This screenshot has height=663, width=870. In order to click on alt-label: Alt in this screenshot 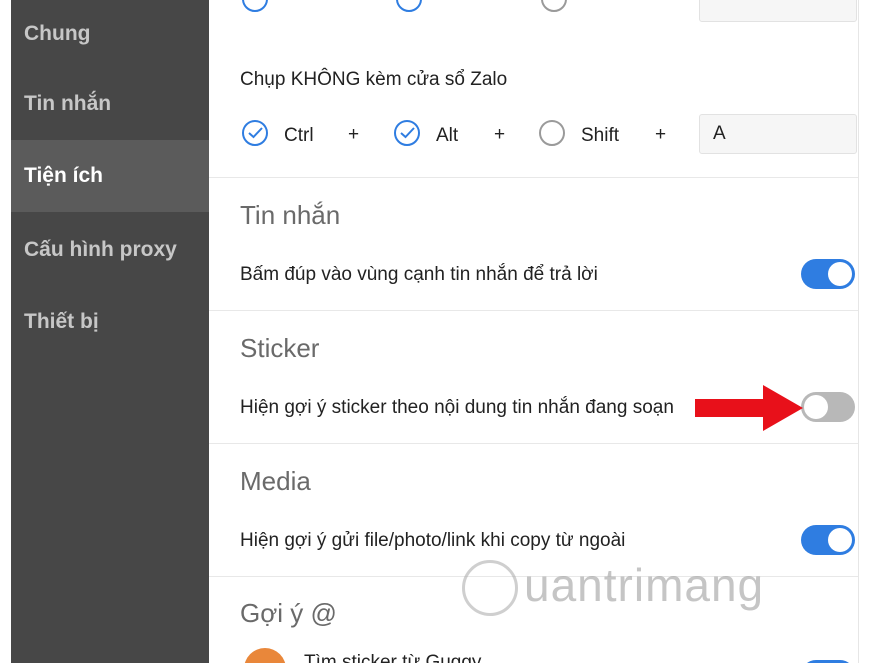, I will do `click(447, 135)`.